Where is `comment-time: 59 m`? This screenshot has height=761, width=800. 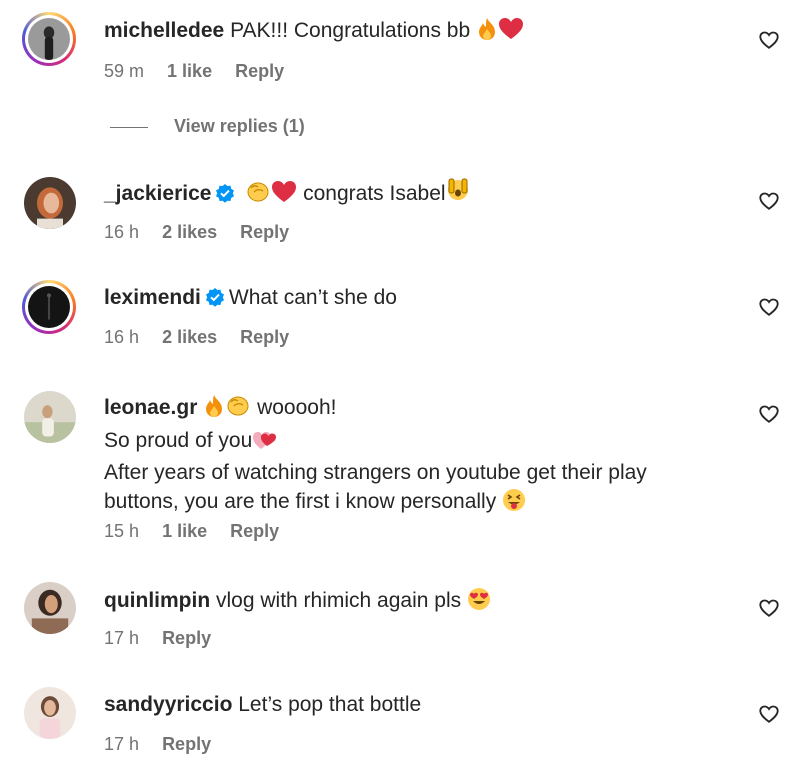
comment-time: 59 m is located at coordinates (124, 71).